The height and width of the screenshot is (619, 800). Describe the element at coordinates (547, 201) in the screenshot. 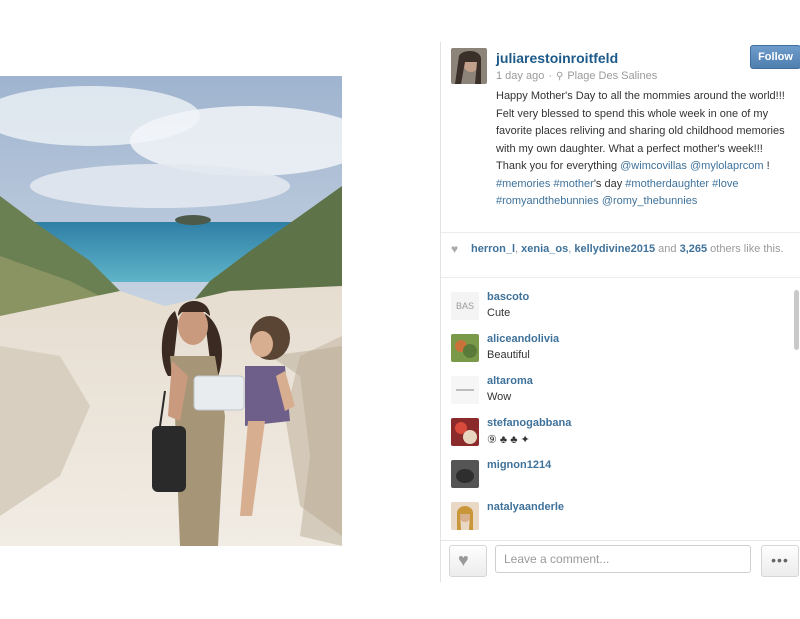

I see `hashtag-link: #romyandthebunnies` at that location.